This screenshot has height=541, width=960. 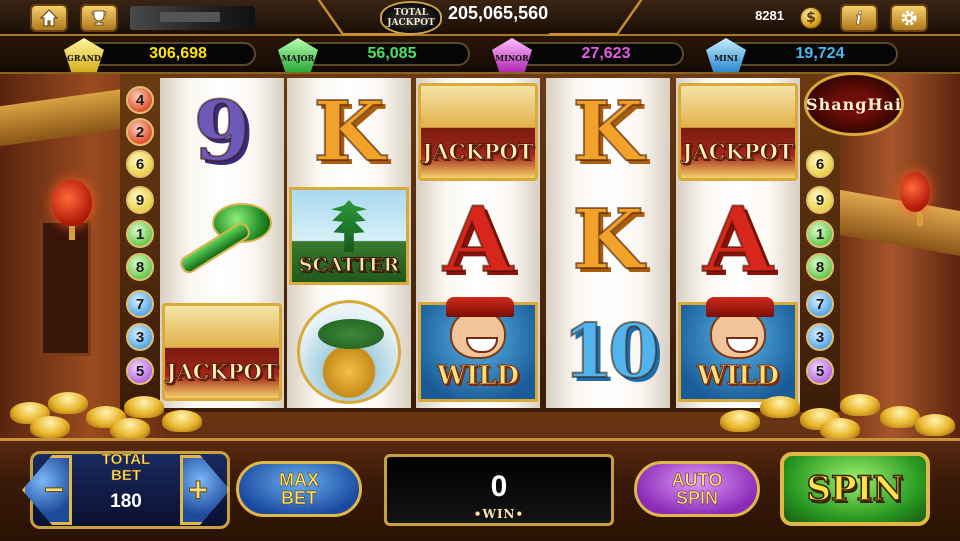 What do you see at coordinates (854, 104) in the screenshot?
I see `game-title-badge: ShangHai` at bounding box center [854, 104].